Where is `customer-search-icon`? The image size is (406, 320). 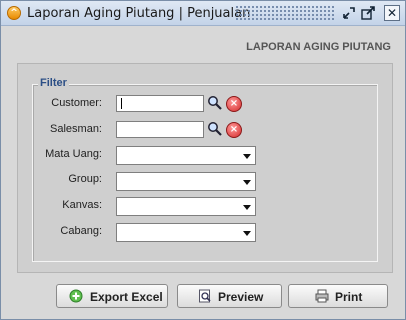 customer-search-icon is located at coordinates (215, 103).